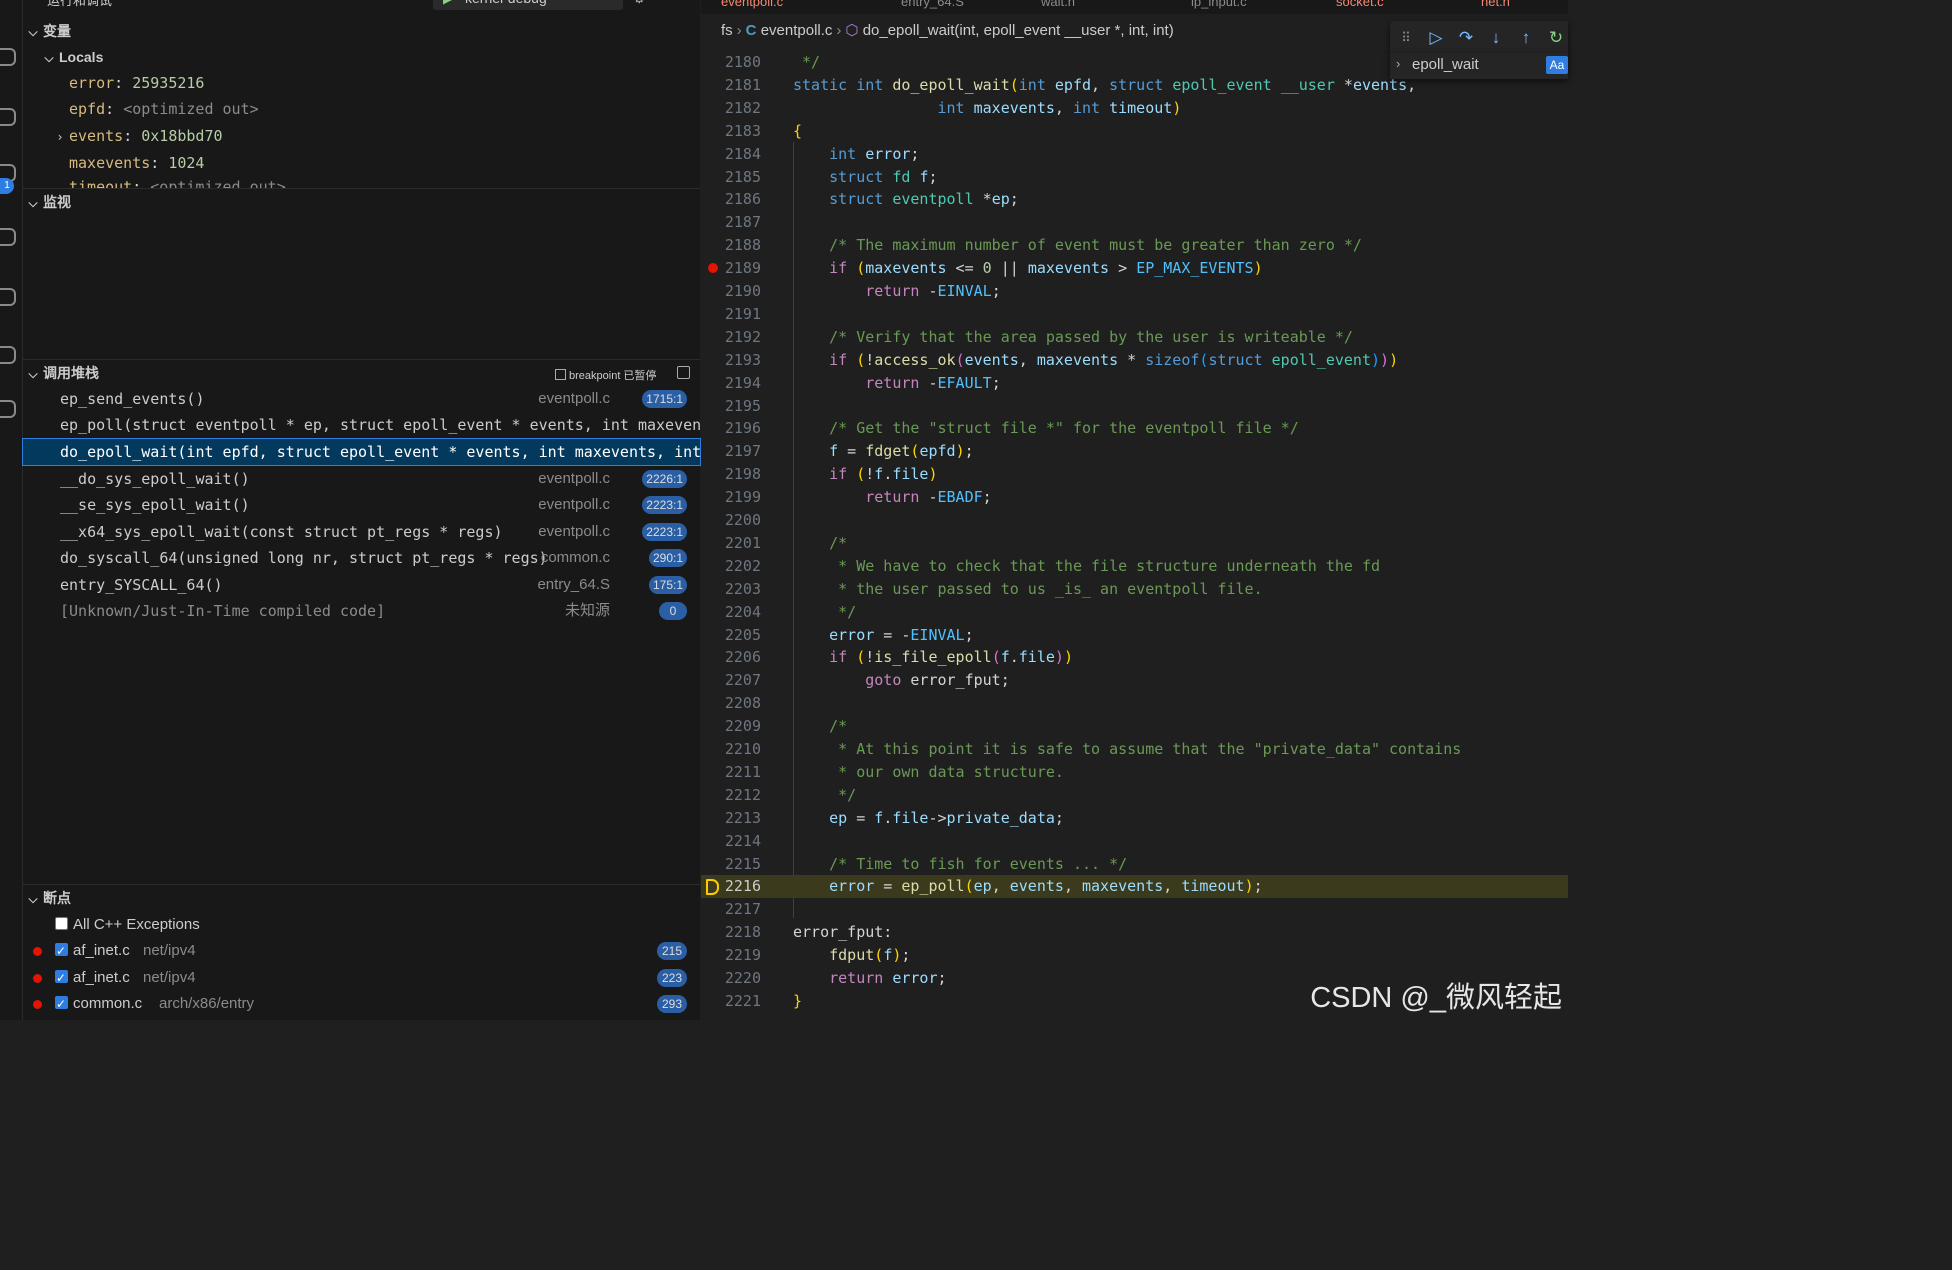 The image size is (1952, 1270). Describe the element at coordinates (164, 109) in the screenshot. I see `variable-row: epfd: <optimized out>` at that location.